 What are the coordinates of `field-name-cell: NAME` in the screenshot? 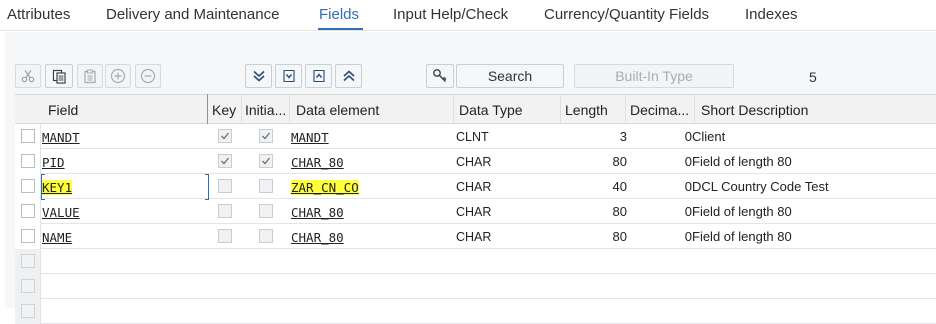 It's located at (57, 237).